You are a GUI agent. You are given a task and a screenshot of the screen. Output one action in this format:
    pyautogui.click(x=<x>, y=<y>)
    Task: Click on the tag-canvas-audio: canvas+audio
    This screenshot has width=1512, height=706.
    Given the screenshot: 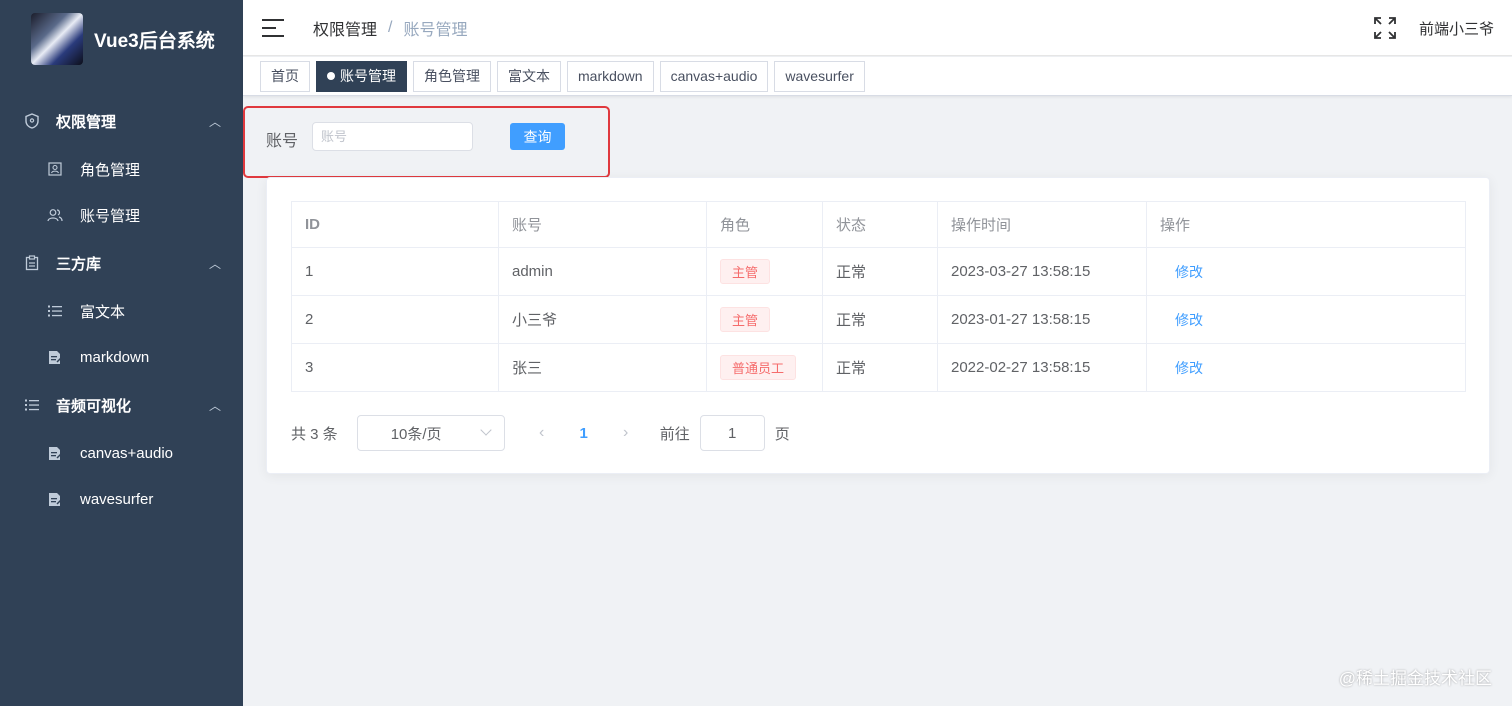 What is the action you would take?
    pyautogui.click(x=714, y=76)
    